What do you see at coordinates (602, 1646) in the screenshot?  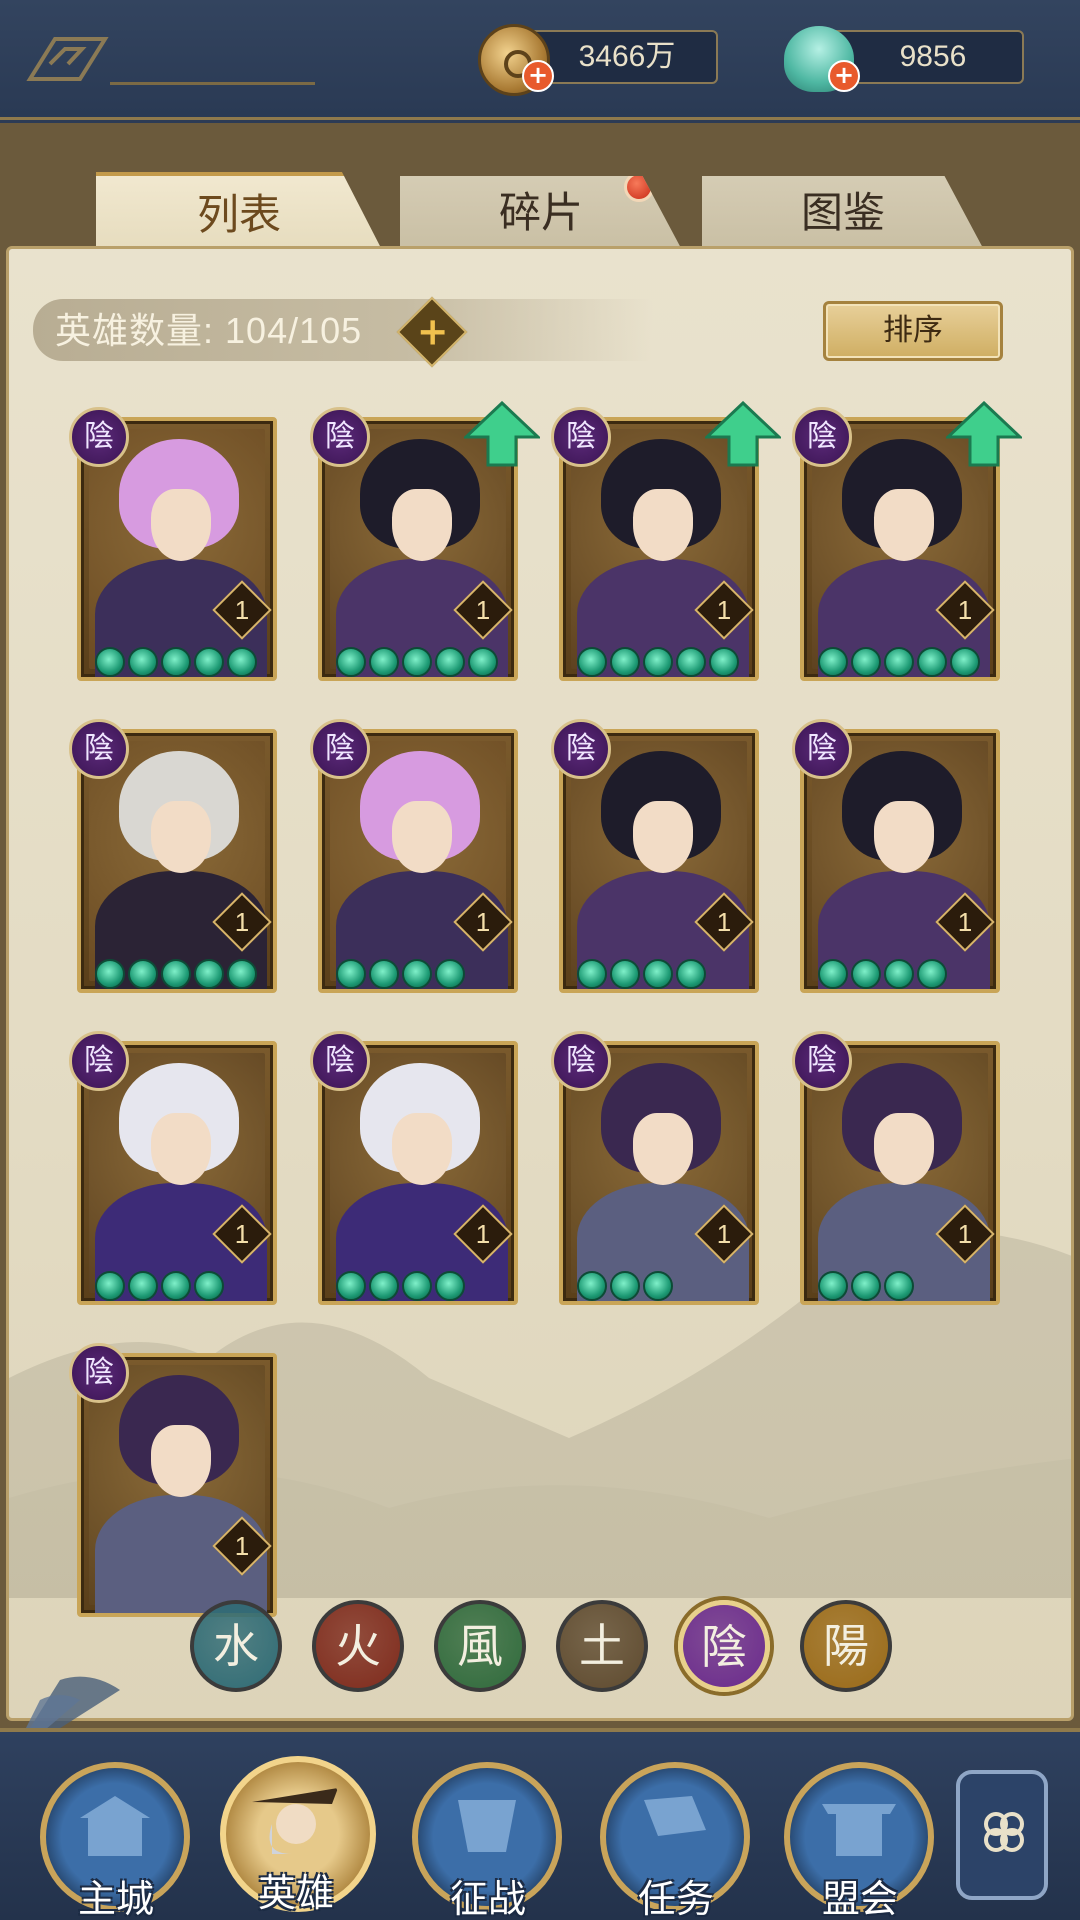 I see `element-filter-button: 土` at bounding box center [602, 1646].